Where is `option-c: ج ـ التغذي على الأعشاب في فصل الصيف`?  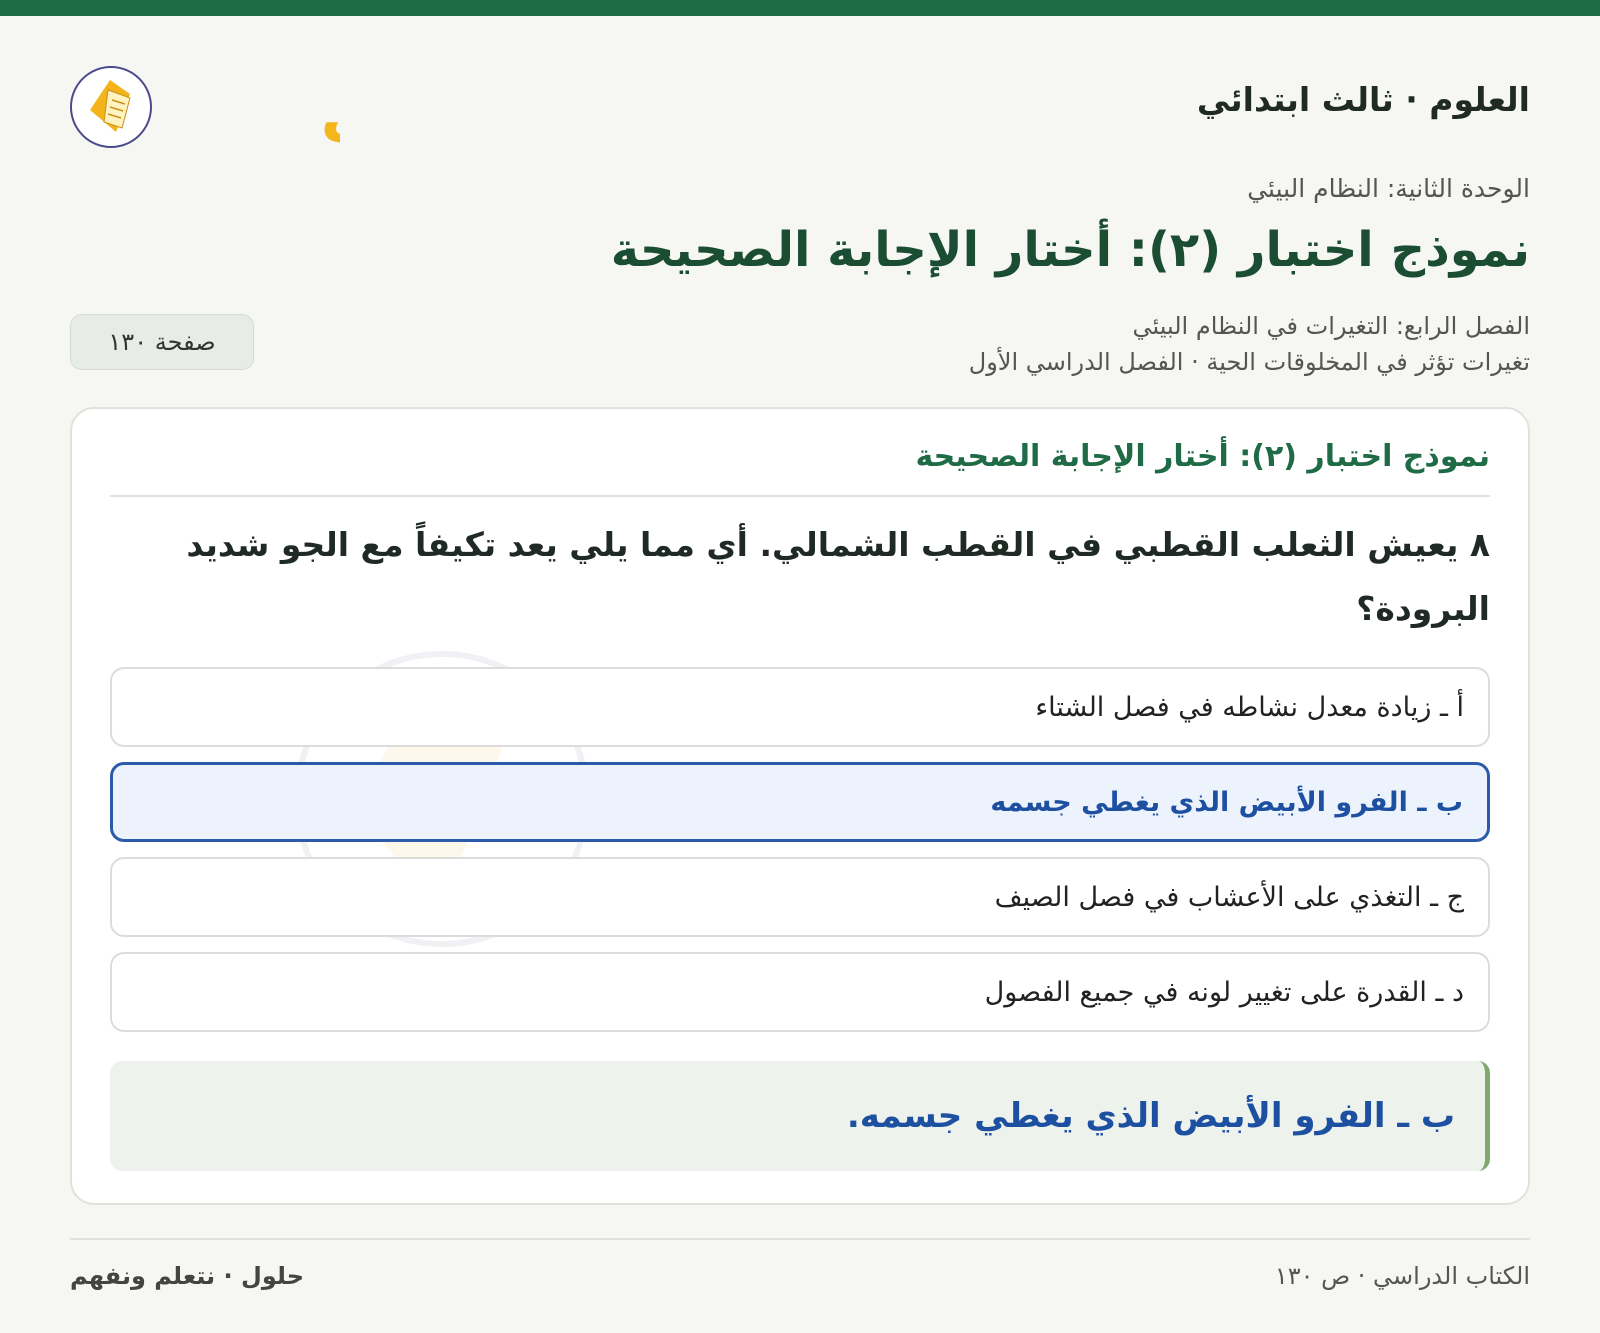 option-c: ج ـ التغذي على الأعشاب في فصل الصيف is located at coordinates (800, 897).